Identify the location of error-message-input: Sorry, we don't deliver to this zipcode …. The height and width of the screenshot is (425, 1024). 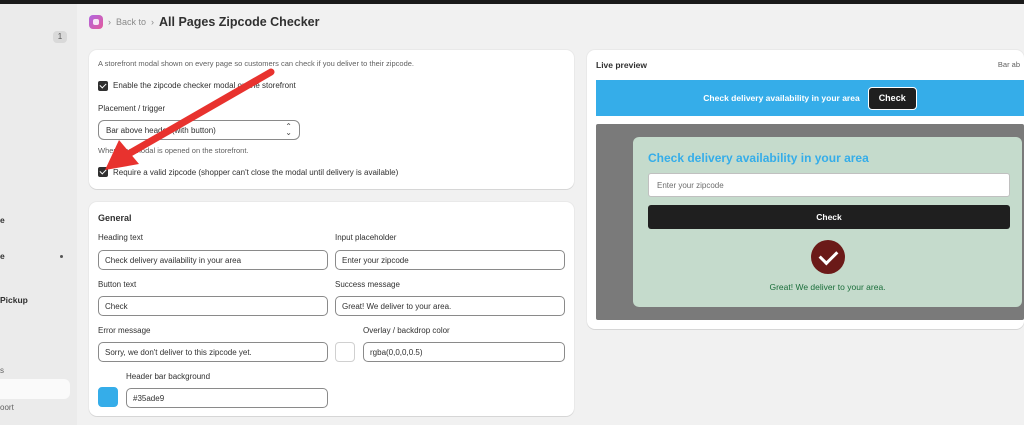
(213, 352).